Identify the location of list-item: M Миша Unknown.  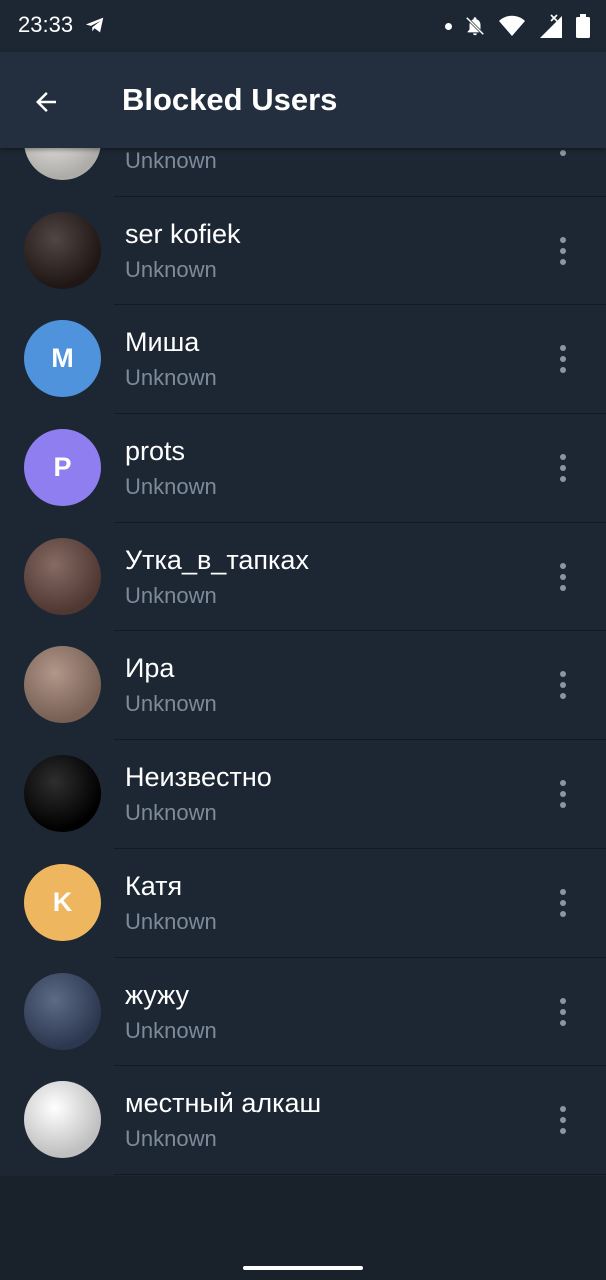
(303, 360).